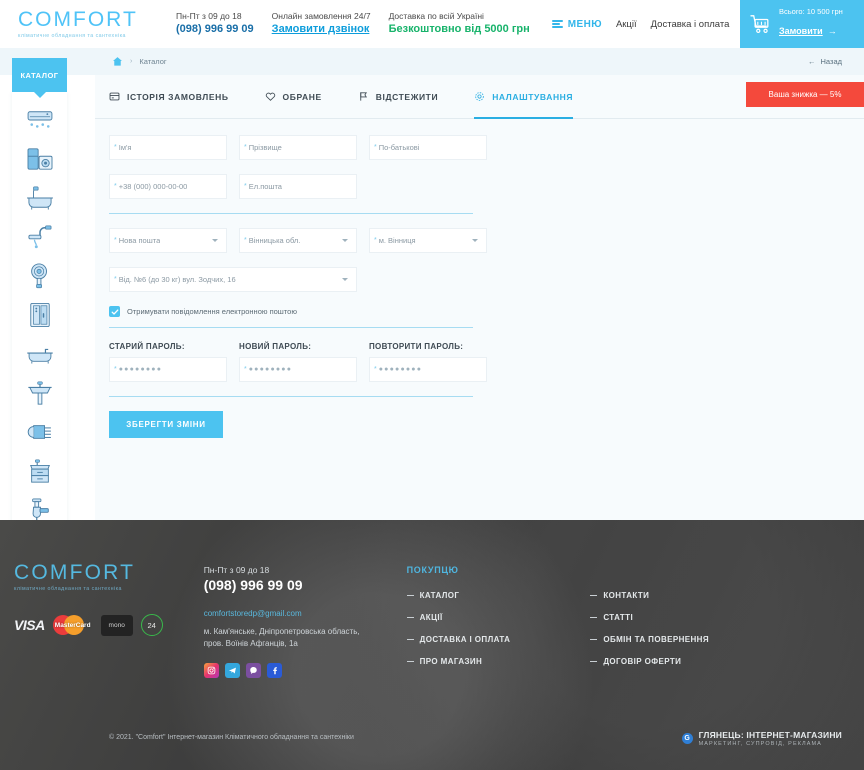 The image size is (864, 770). I want to click on cart-block: Всього: 10 500 грн Замовити →, so click(802, 24).